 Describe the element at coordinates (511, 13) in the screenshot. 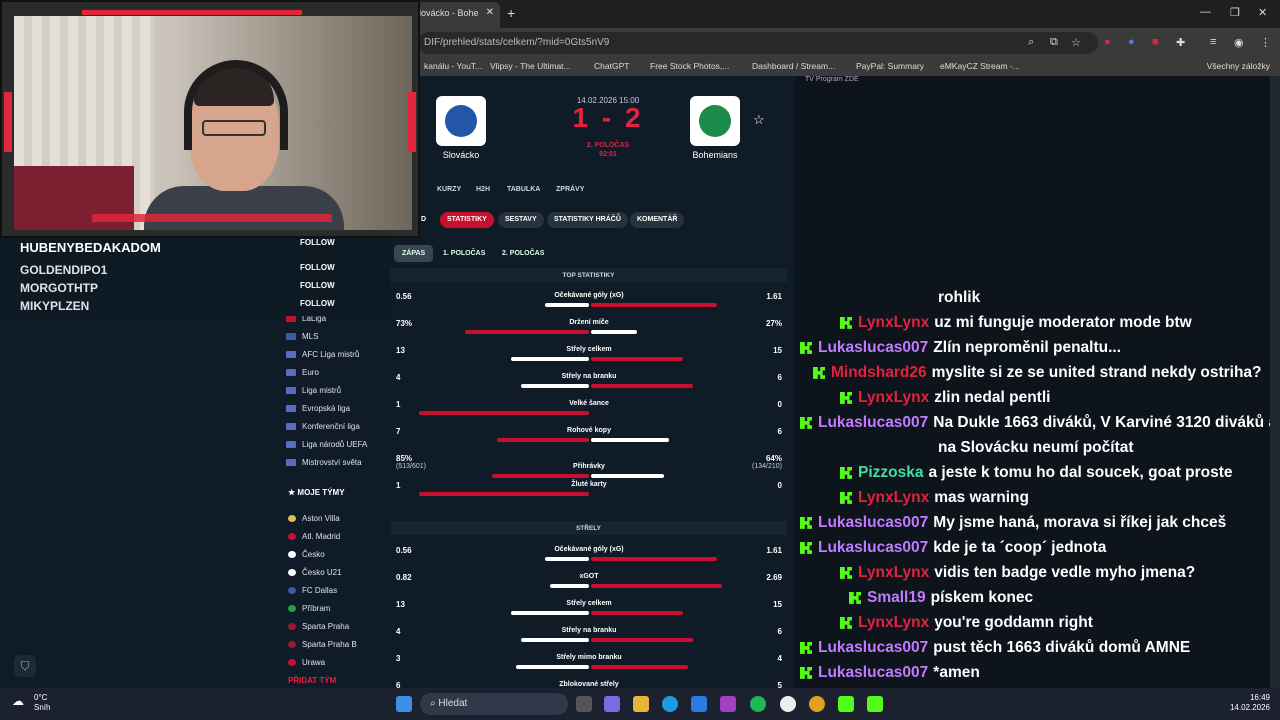

I see `new-tab-icon: +` at that location.